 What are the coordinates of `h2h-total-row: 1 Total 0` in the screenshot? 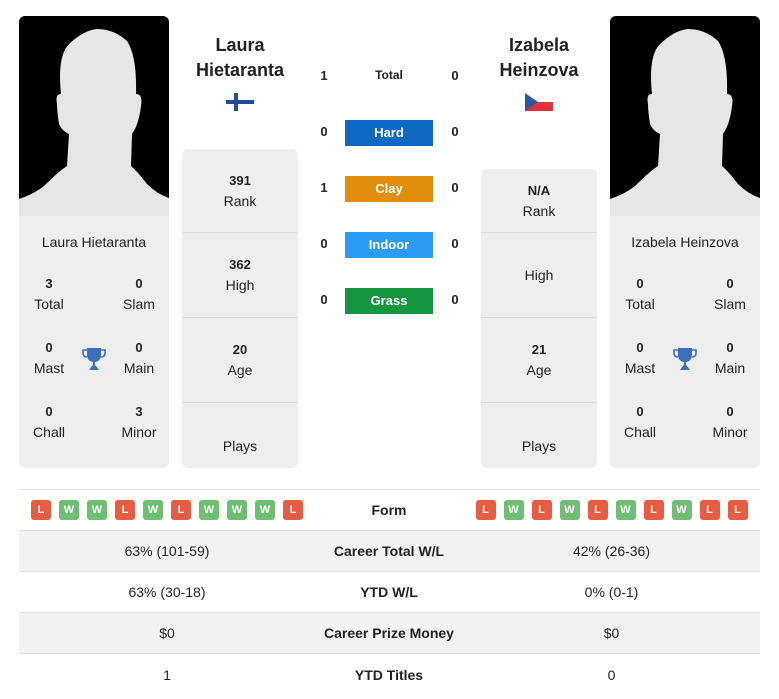 It's located at (389, 75).